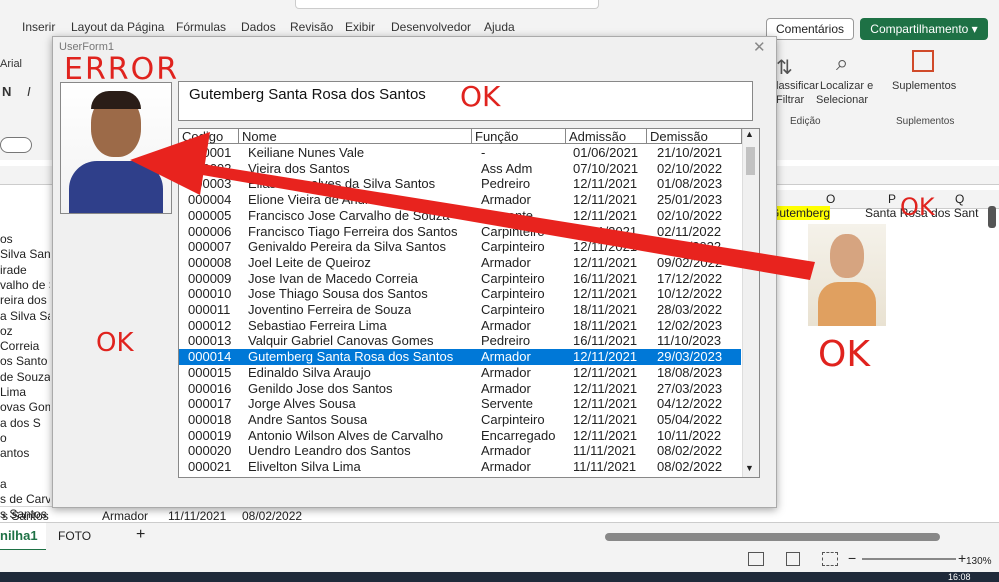 This screenshot has width=999, height=582. What do you see at coordinates (499, 577) in the screenshot?
I see `taskbar: 16:08` at bounding box center [499, 577].